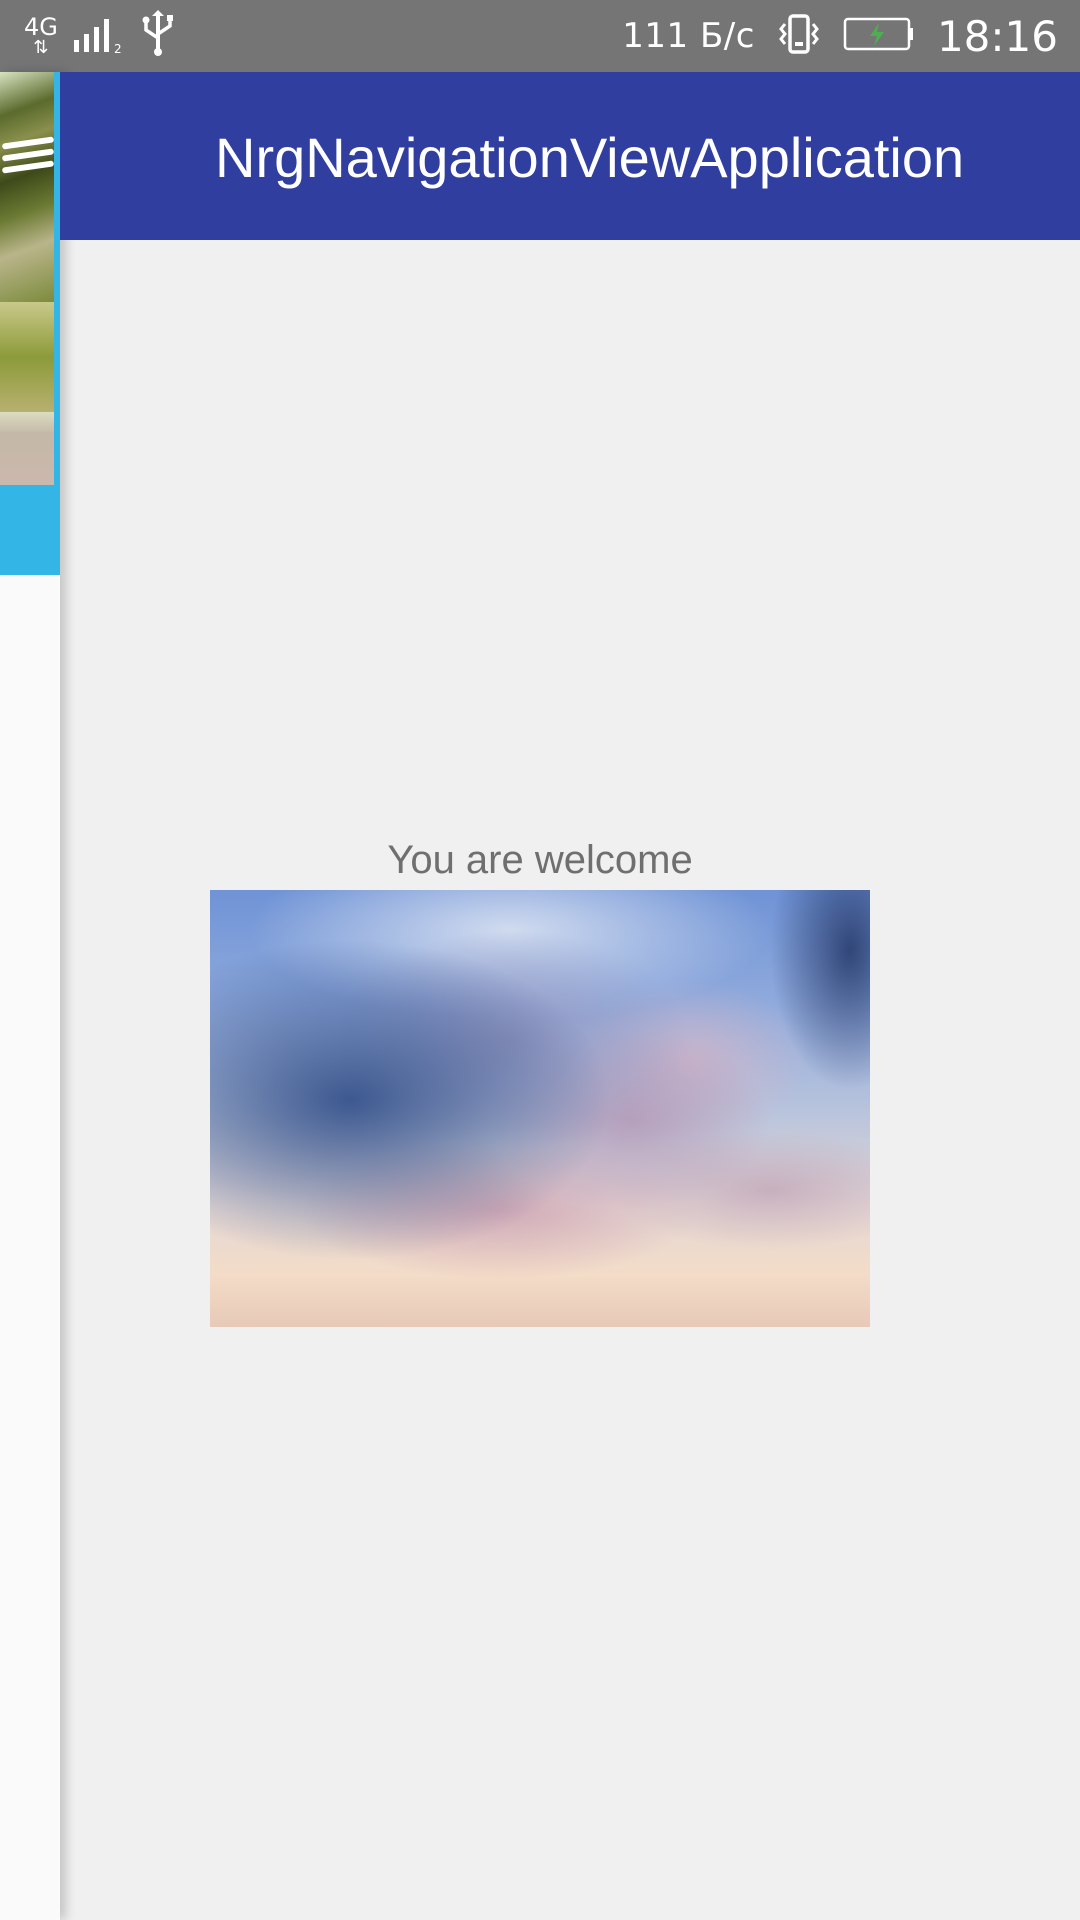 The width and height of the screenshot is (1080, 1920). Describe the element at coordinates (27, 448) in the screenshot. I see `path-image-region` at that location.